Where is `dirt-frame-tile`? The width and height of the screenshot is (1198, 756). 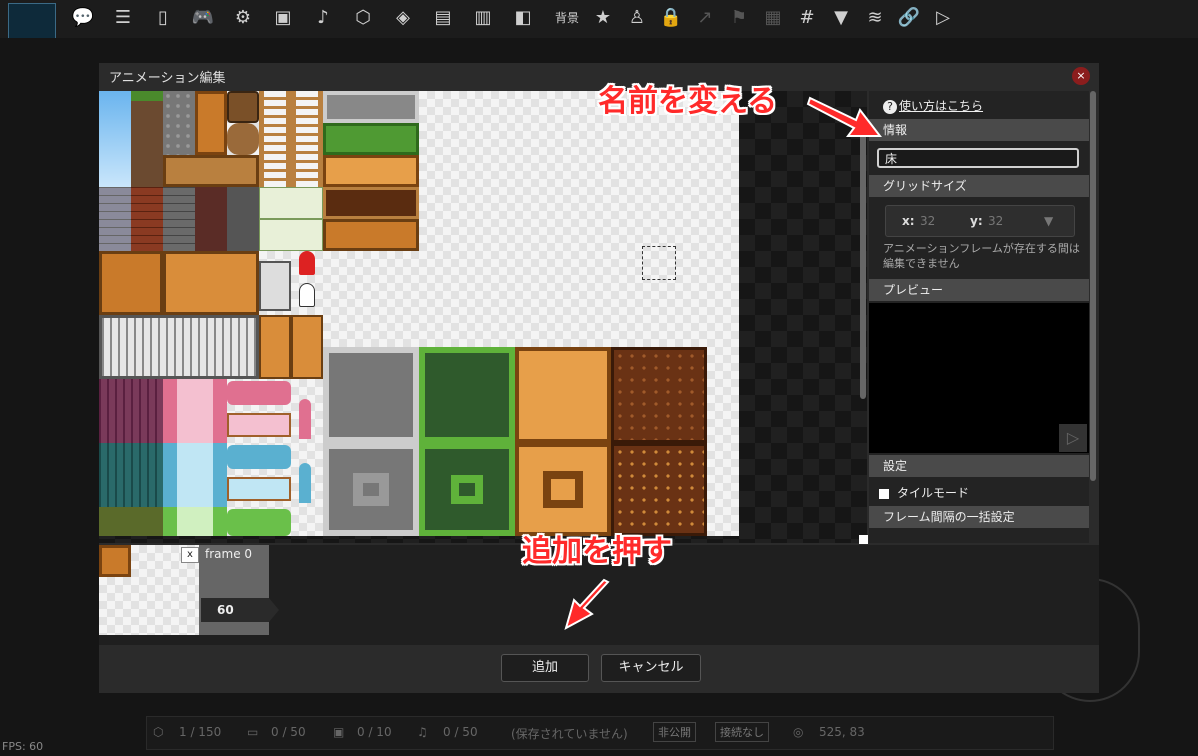
dirt-frame-tile is located at coordinates (659, 489).